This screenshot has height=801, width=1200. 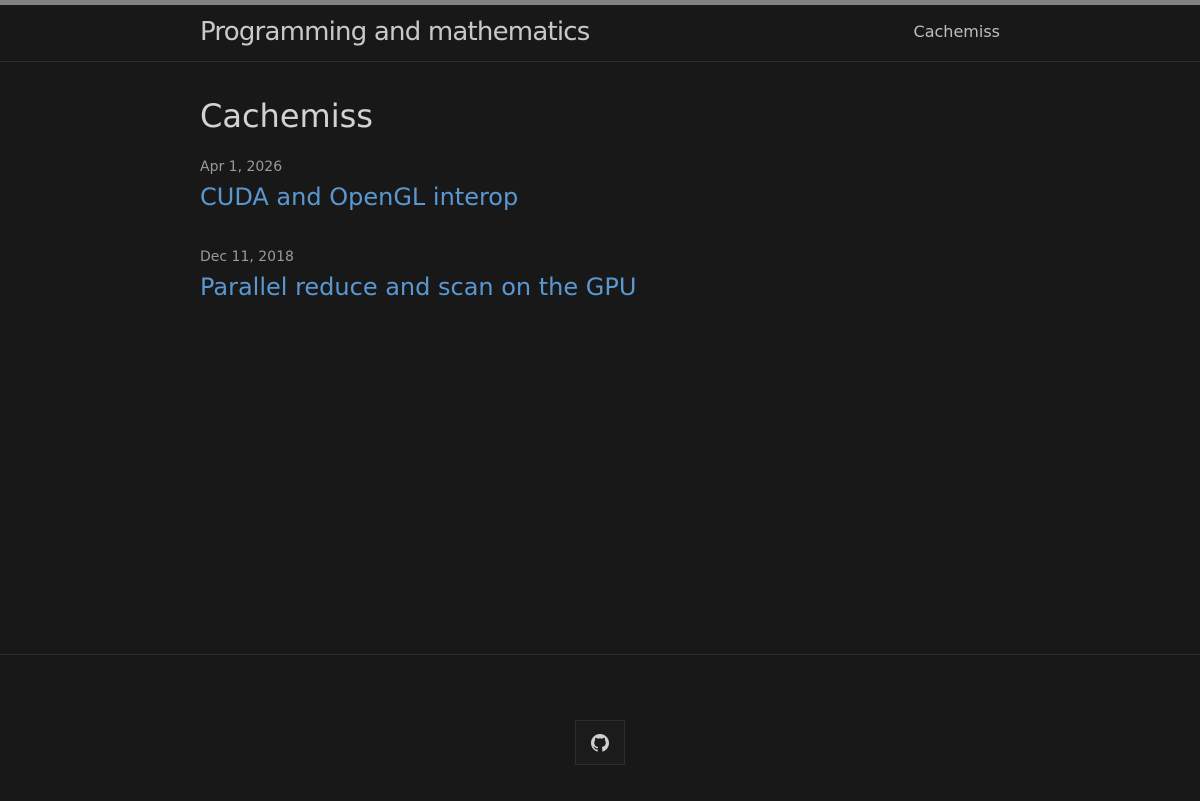 I want to click on page-heading: Cachemiss, so click(x=286, y=116).